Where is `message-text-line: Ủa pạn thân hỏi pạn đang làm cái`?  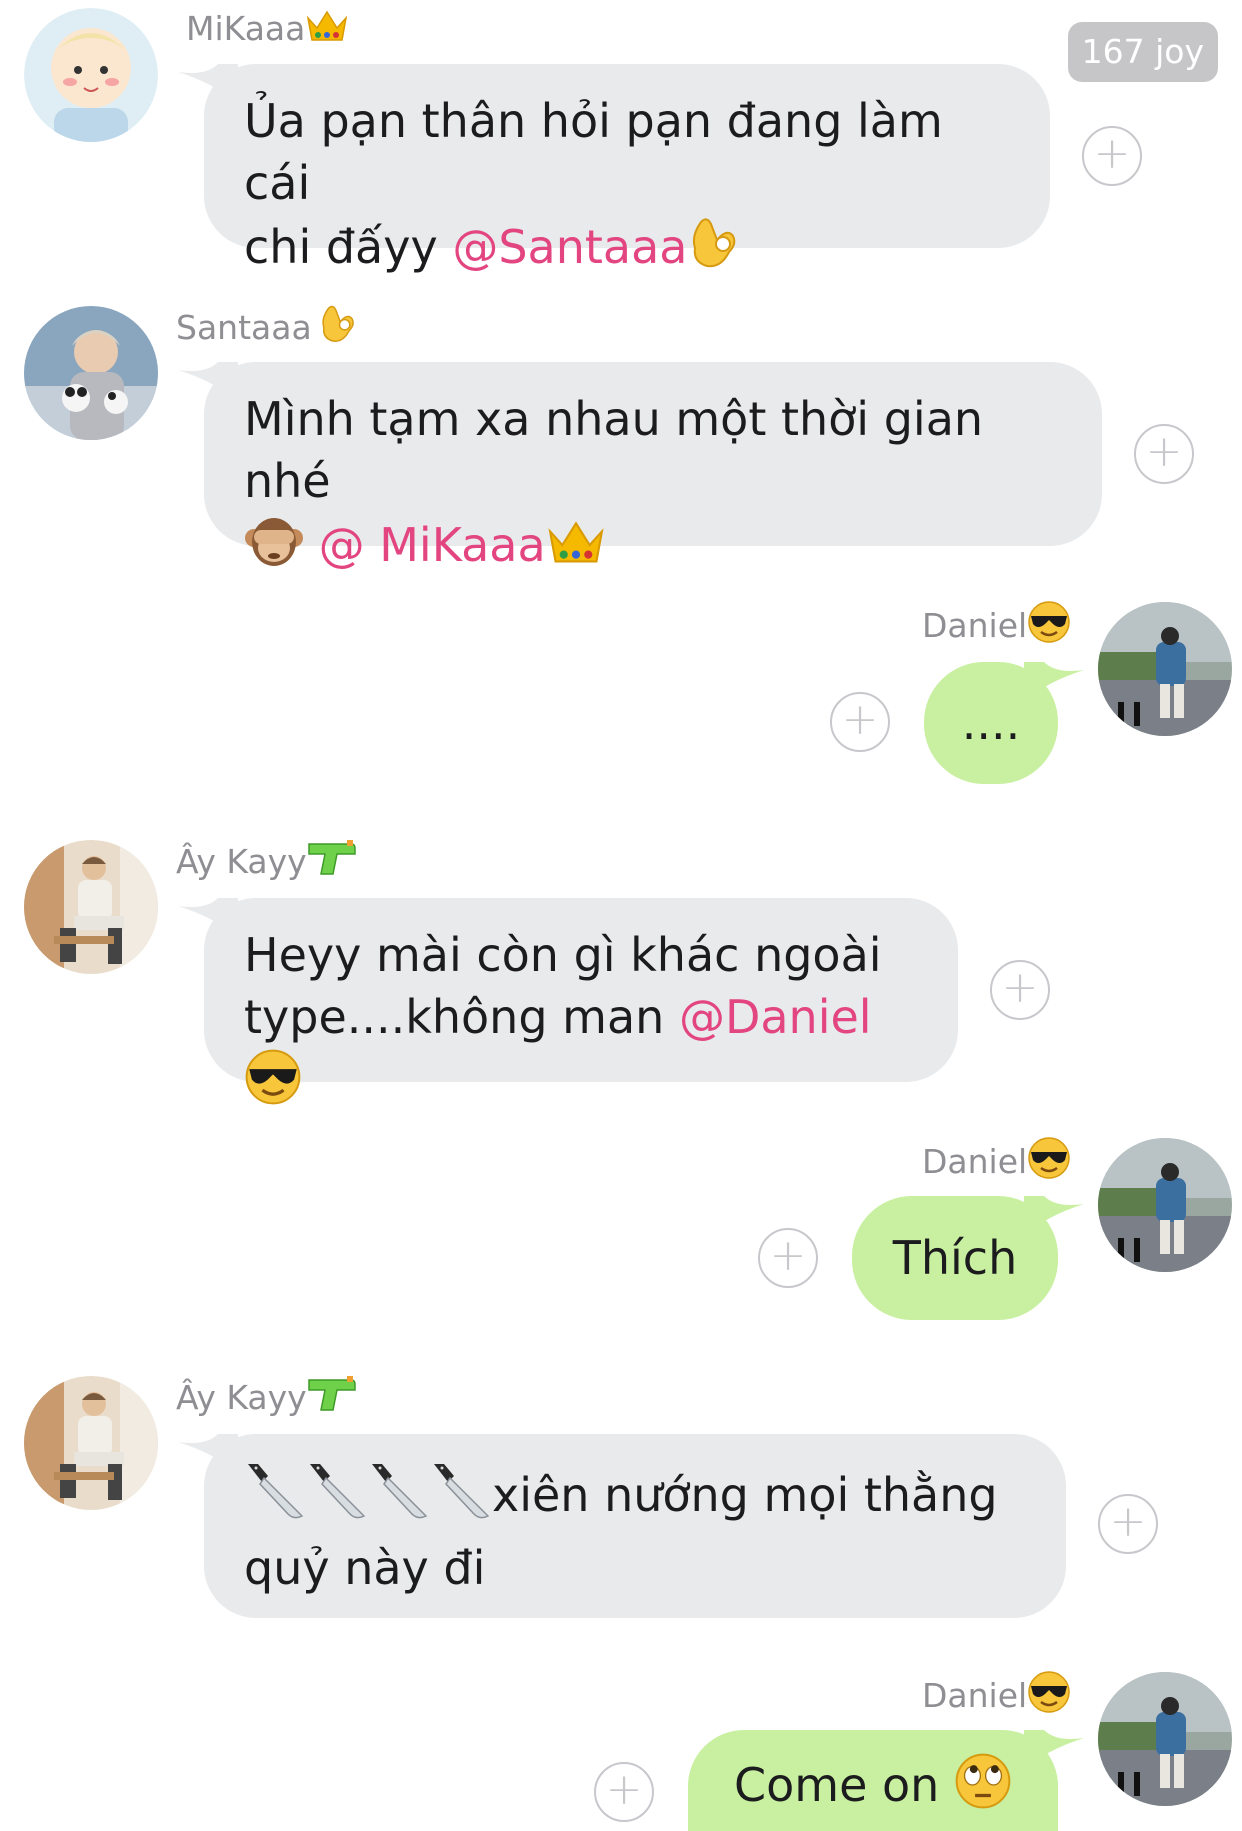
message-text-line: Ủa pạn thân hỏi pạn đang làm cái is located at coordinates (593, 152).